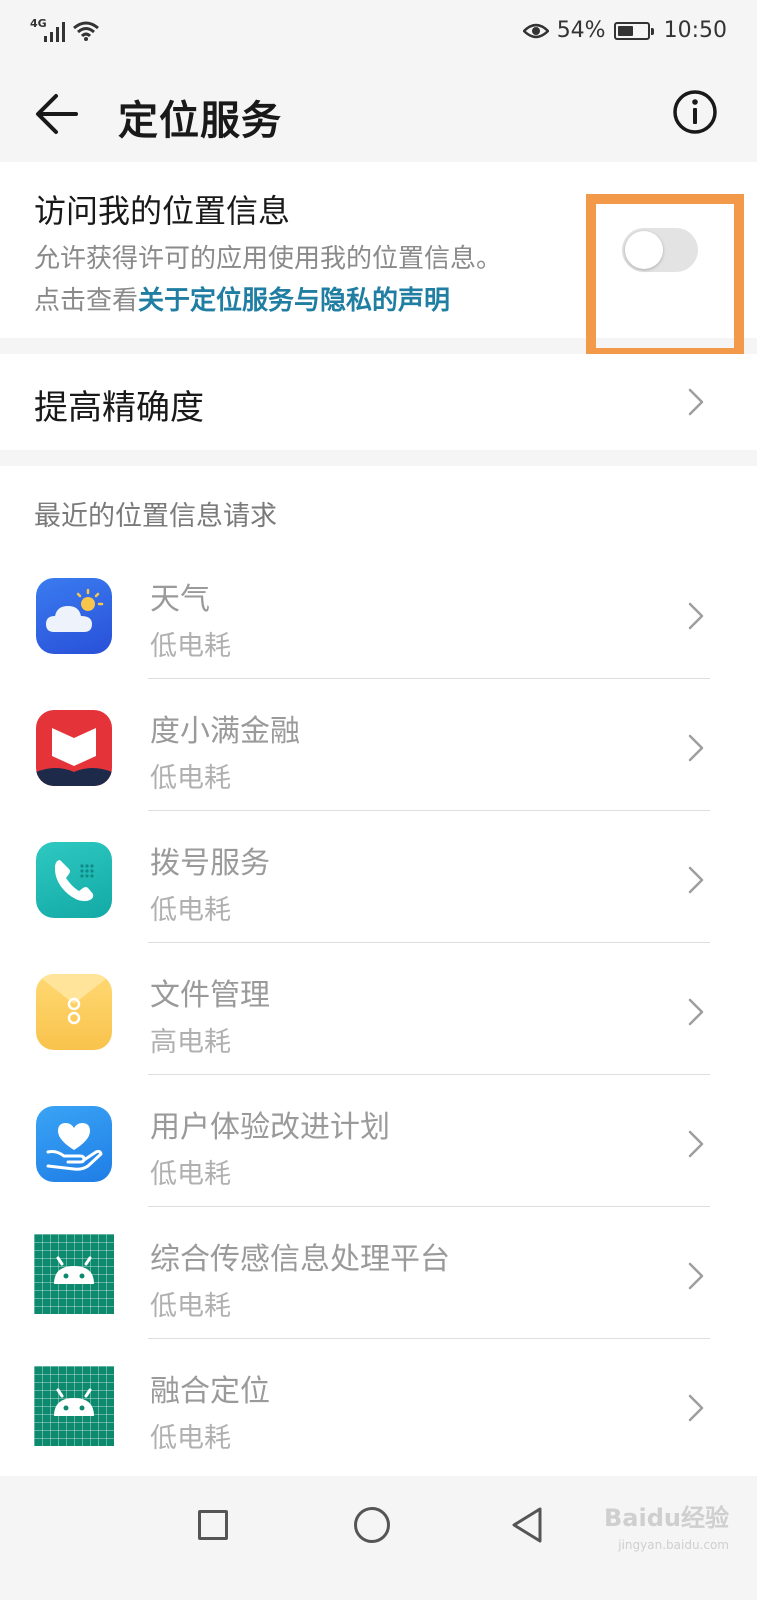 The image size is (757, 1600). Describe the element at coordinates (162, 211) in the screenshot. I see `location-access-title: 访问我的位置信息` at that location.